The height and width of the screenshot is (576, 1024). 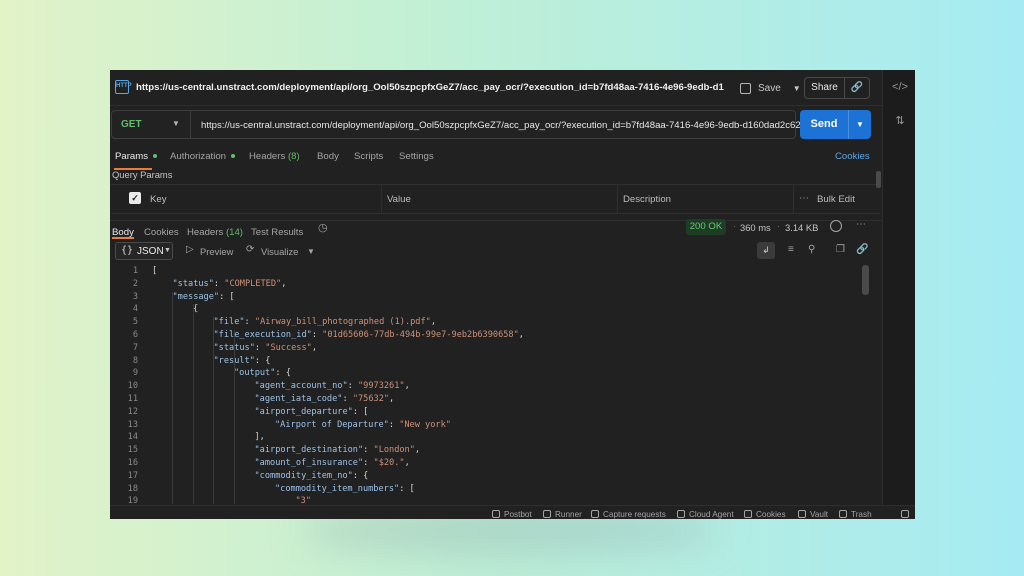 What do you see at coordinates (136, 156) in the screenshot?
I see `tab-params: Params` at bounding box center [136, 156].